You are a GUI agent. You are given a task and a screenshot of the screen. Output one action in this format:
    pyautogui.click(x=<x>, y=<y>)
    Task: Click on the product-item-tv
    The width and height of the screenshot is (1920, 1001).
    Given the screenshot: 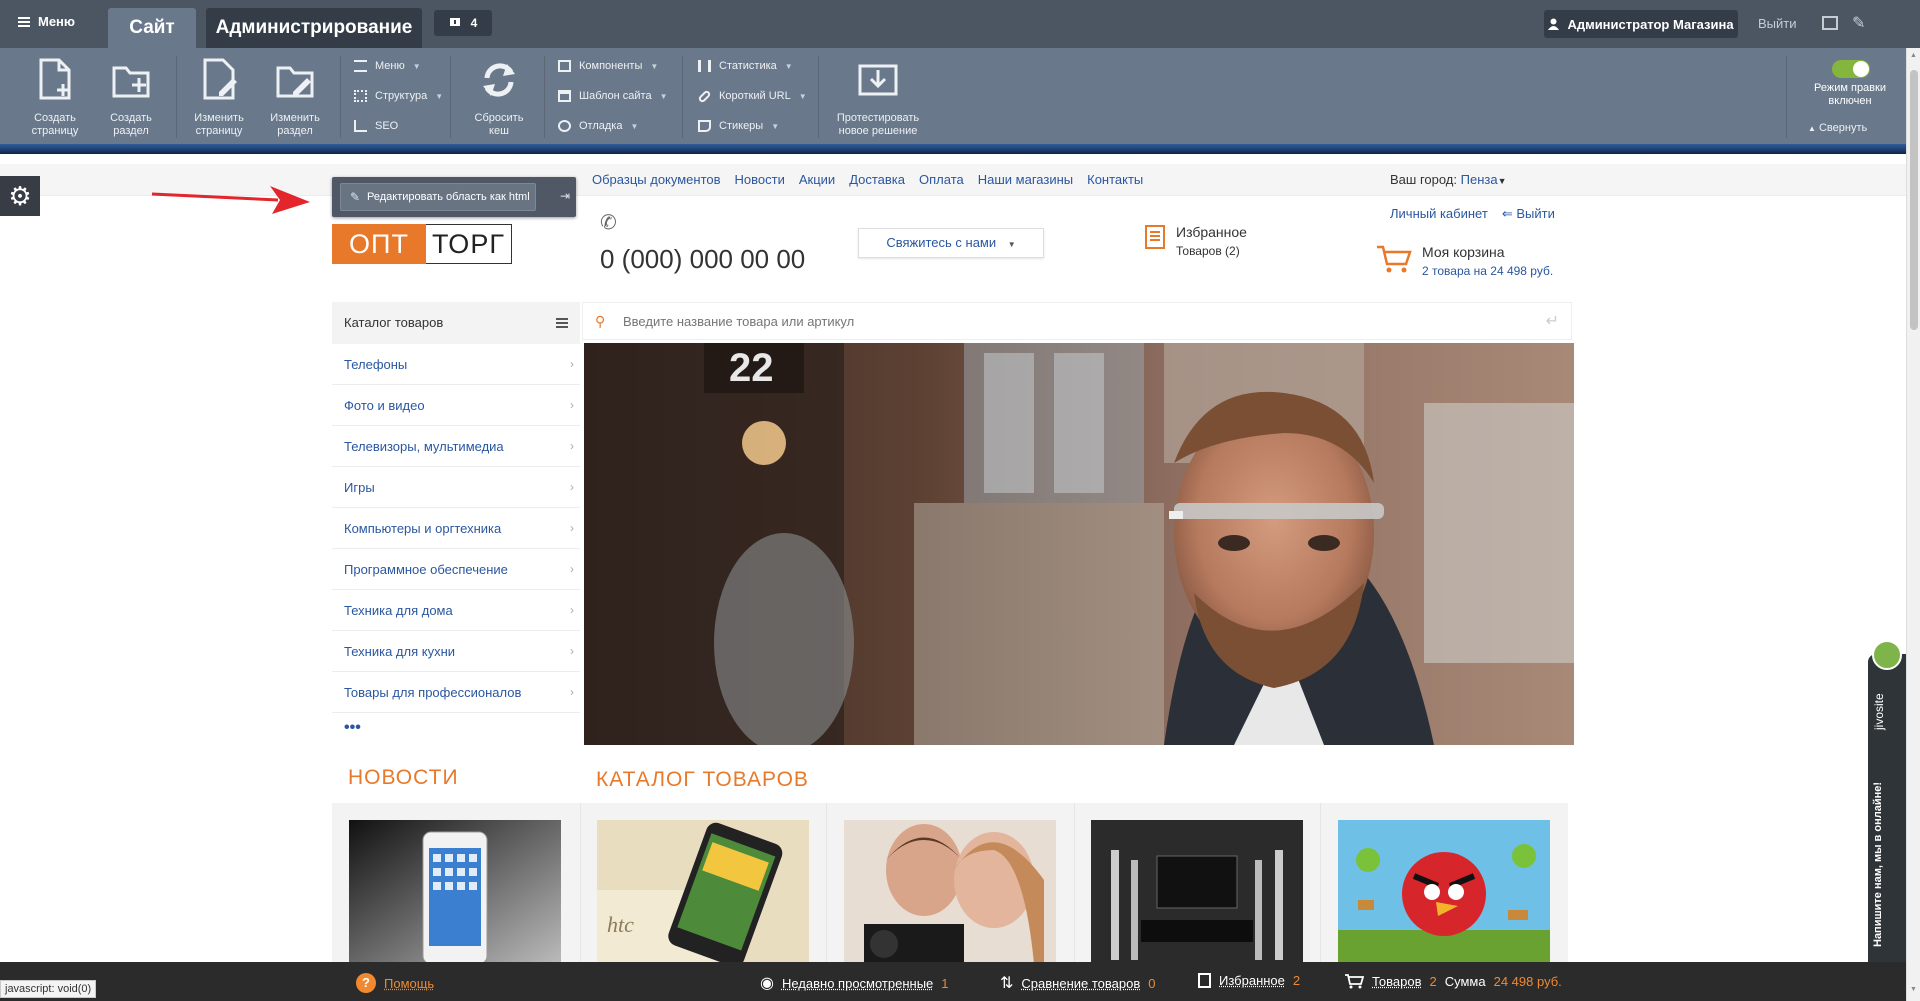 What is the action you would take?
    pyautogui.click(x=1197, y=892)
    